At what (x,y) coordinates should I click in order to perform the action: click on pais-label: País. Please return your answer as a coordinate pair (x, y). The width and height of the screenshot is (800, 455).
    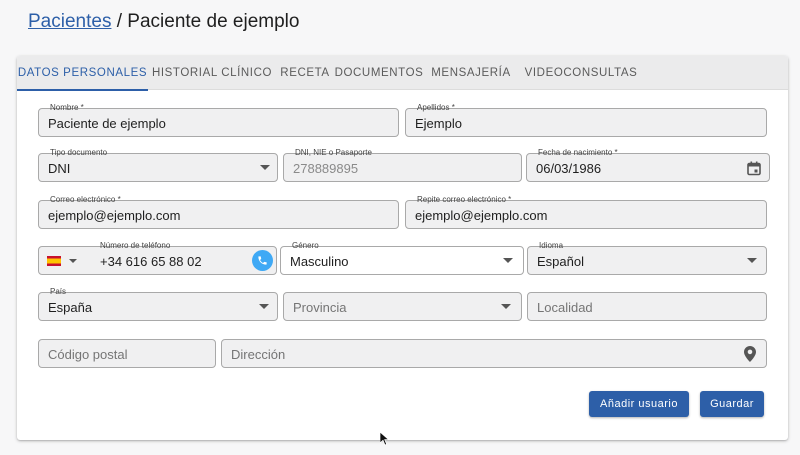
    Looking at the image, I should click on (58, 291).